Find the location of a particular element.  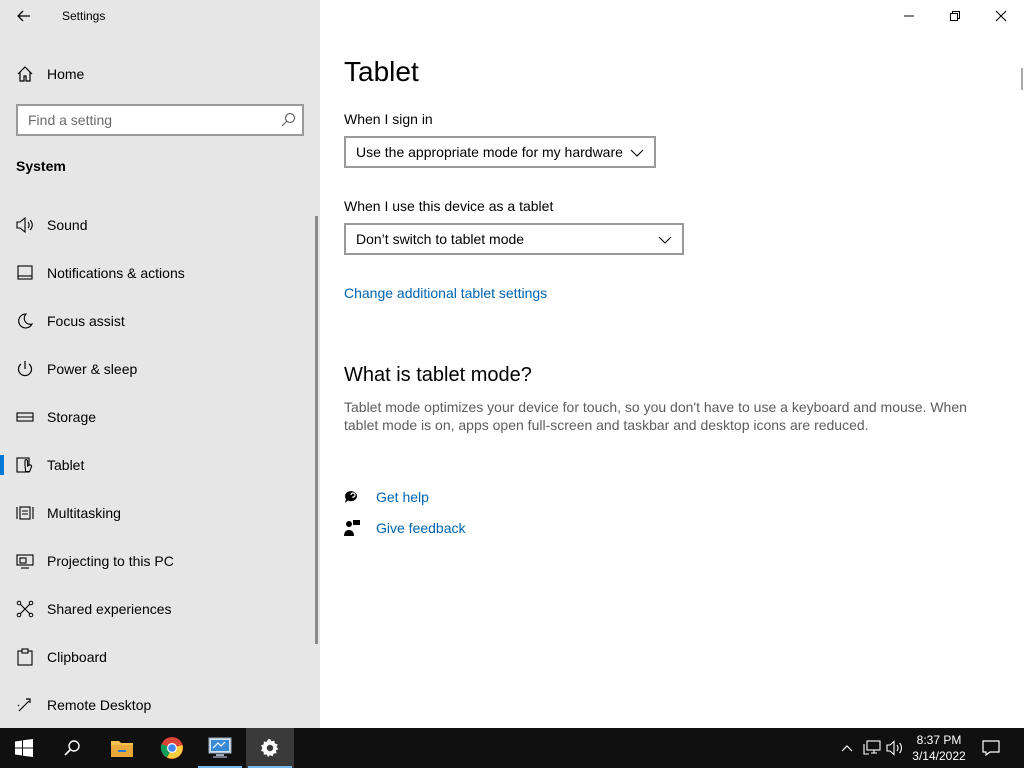

settings-app-button is located at coordinates (270, 748).